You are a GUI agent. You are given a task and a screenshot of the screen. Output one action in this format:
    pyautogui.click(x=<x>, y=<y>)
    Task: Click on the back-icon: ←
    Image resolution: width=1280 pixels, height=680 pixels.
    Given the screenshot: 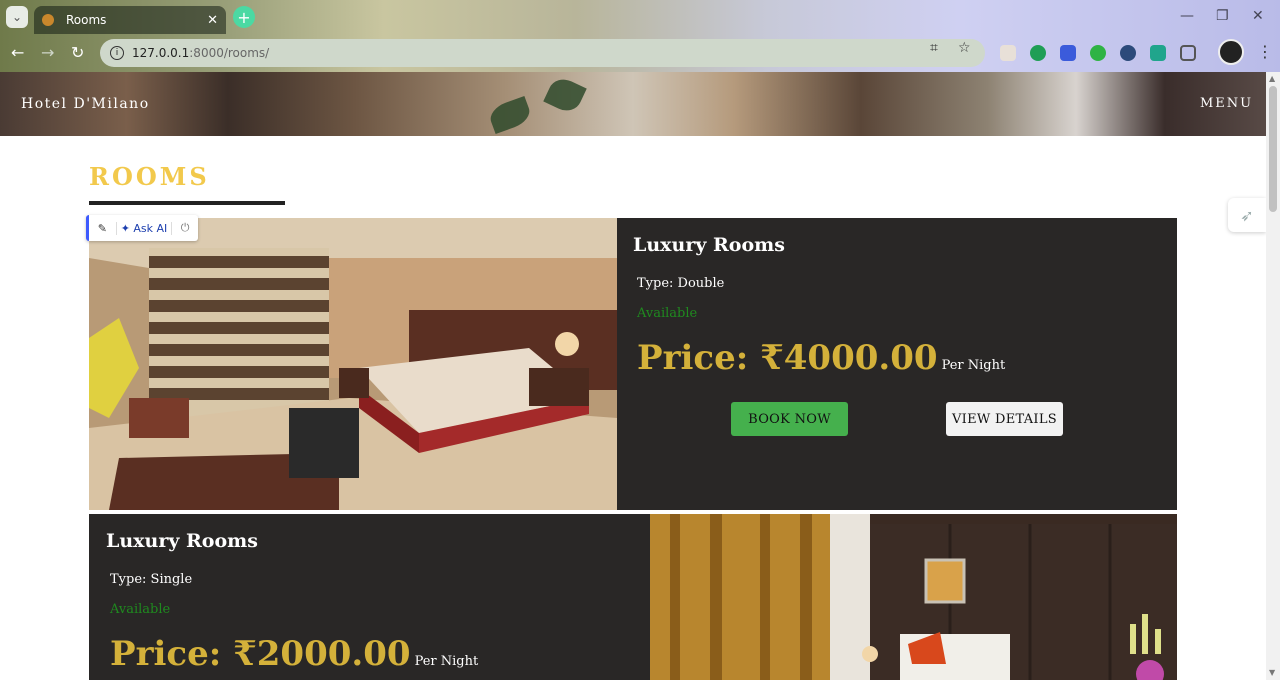 What is the action you would take?
    pyautogui.click(x=17, y=52)
    